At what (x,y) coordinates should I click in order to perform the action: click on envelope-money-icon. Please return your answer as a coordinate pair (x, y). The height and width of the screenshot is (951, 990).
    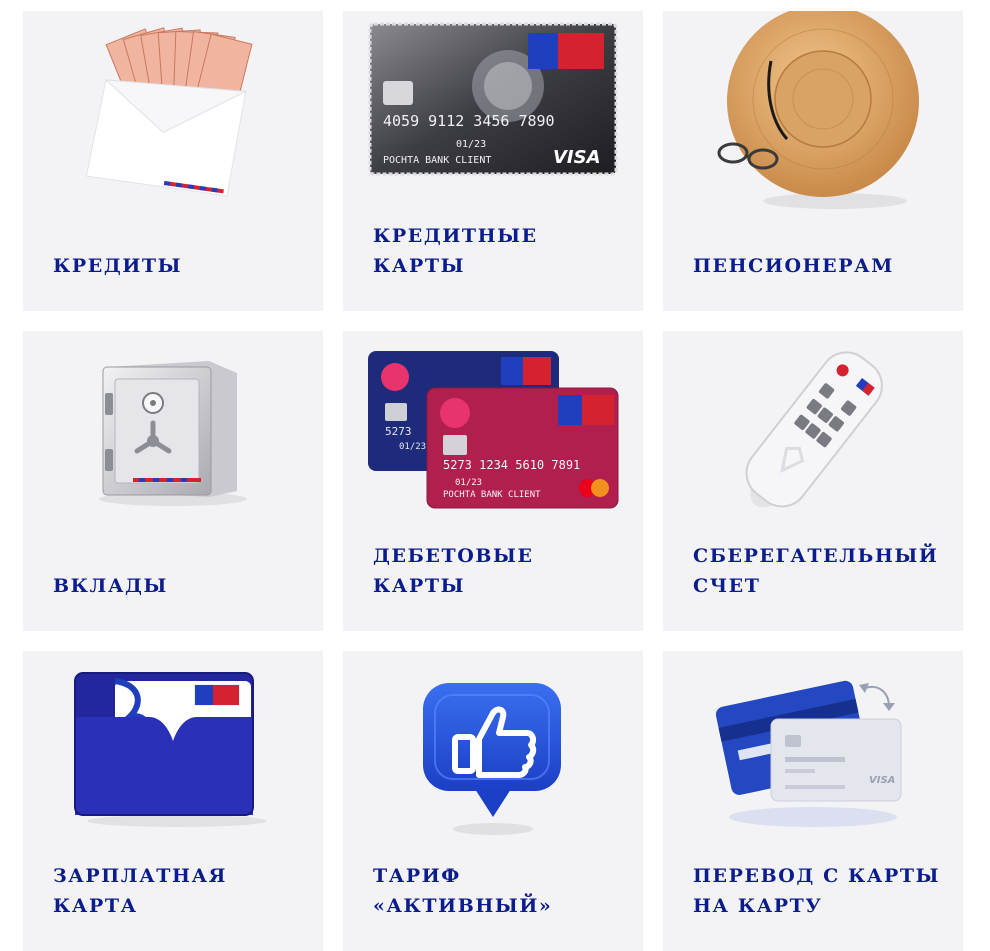
    Looking at the image, I should click on (173, 111).